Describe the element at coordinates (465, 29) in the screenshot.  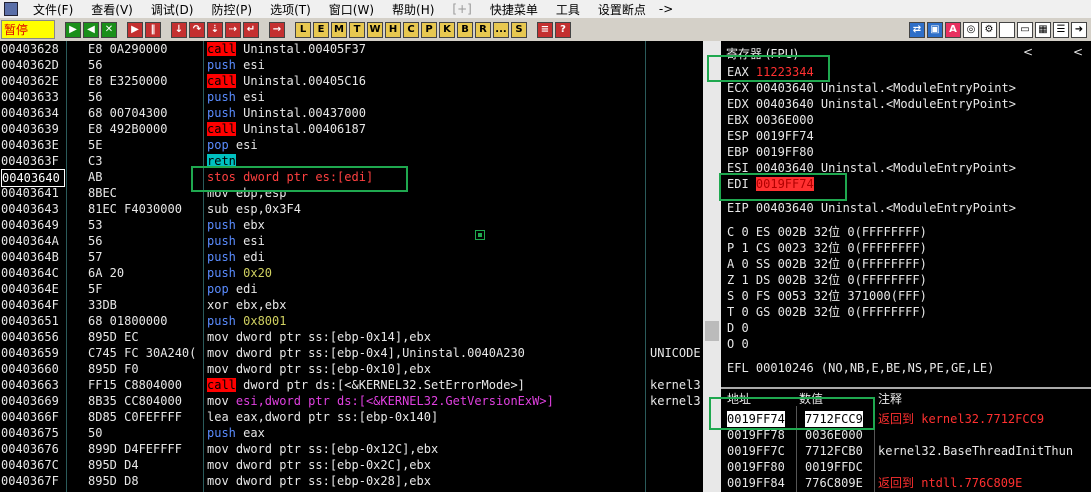
I see `toolbar-B: B` at that location.